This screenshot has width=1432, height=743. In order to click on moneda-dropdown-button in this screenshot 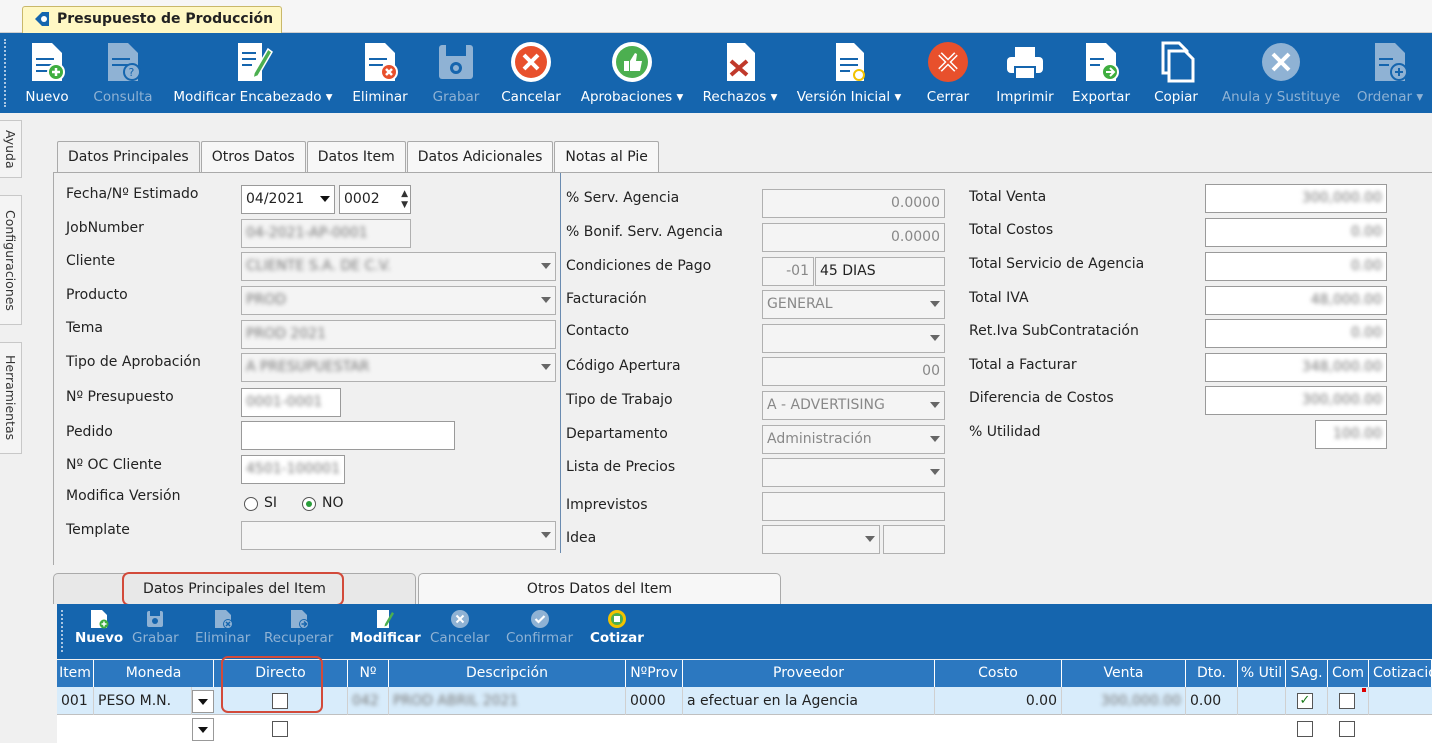, I will do `click(203, 701)`.